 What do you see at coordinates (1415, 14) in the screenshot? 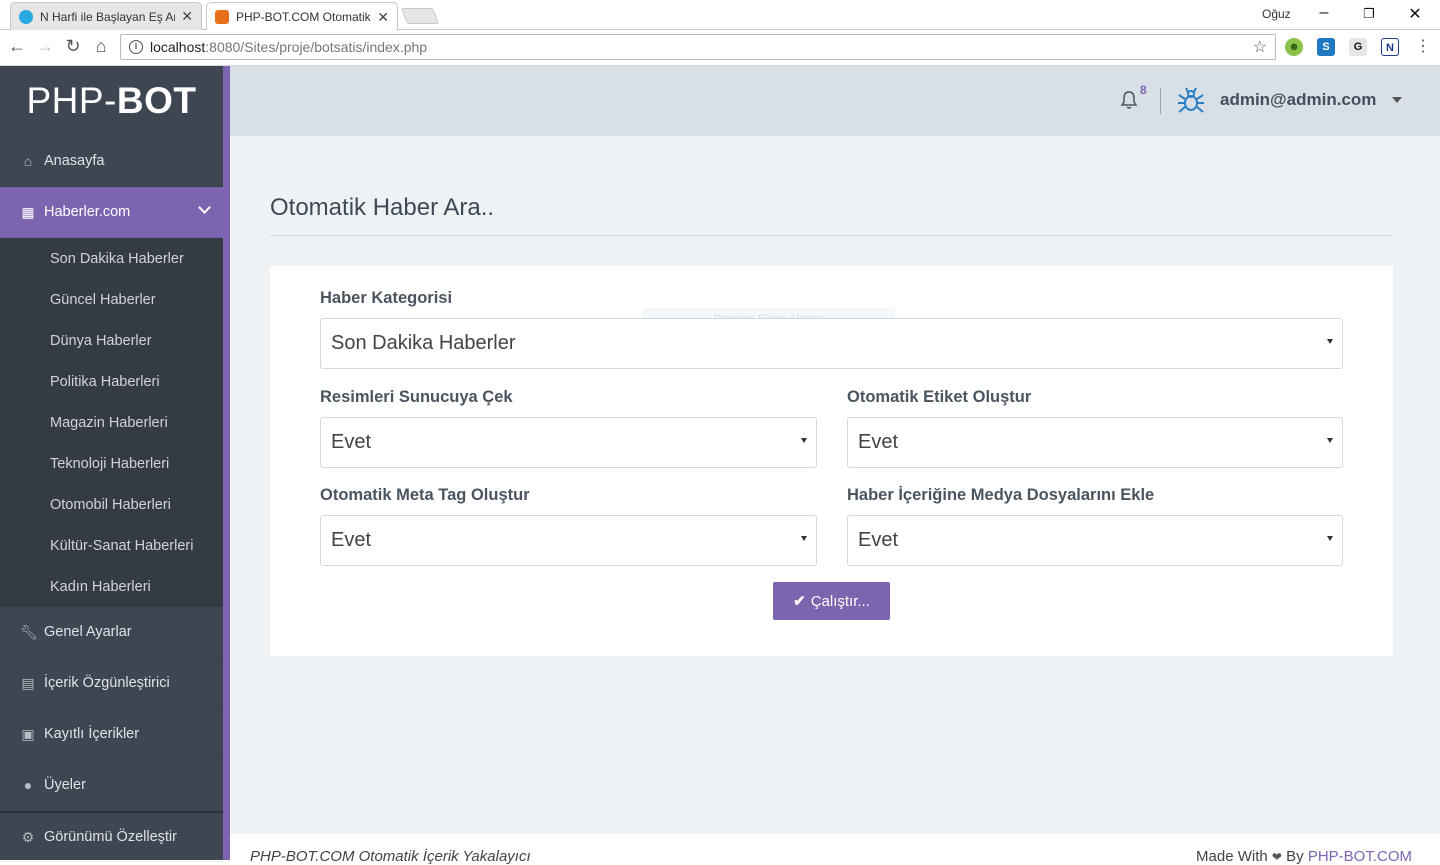
I see `window-close-icon: ✕` at bounding box center [1415, 14].